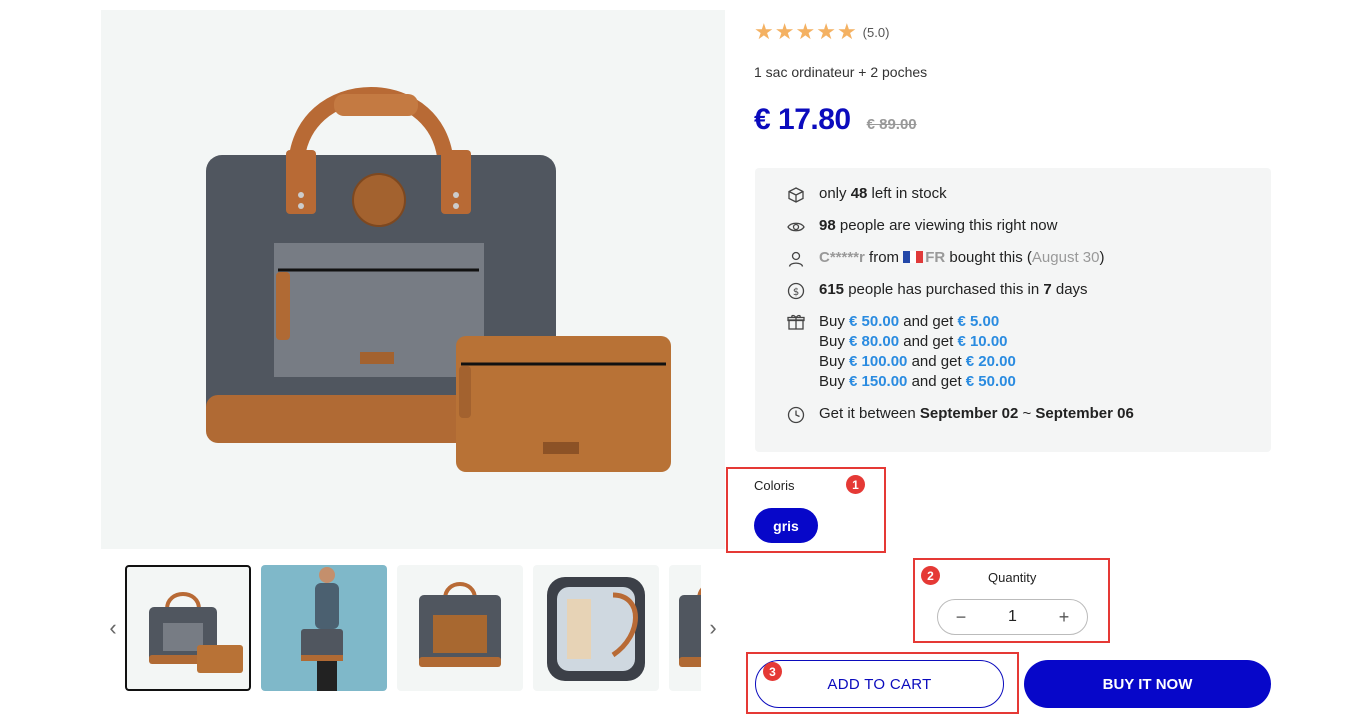 The width and height of the screenshot is (1362, 718). Describe the element at coordinates (1147, 684) in the screenshot. I see `buy-now-button: BUY IT NOW` at that location.